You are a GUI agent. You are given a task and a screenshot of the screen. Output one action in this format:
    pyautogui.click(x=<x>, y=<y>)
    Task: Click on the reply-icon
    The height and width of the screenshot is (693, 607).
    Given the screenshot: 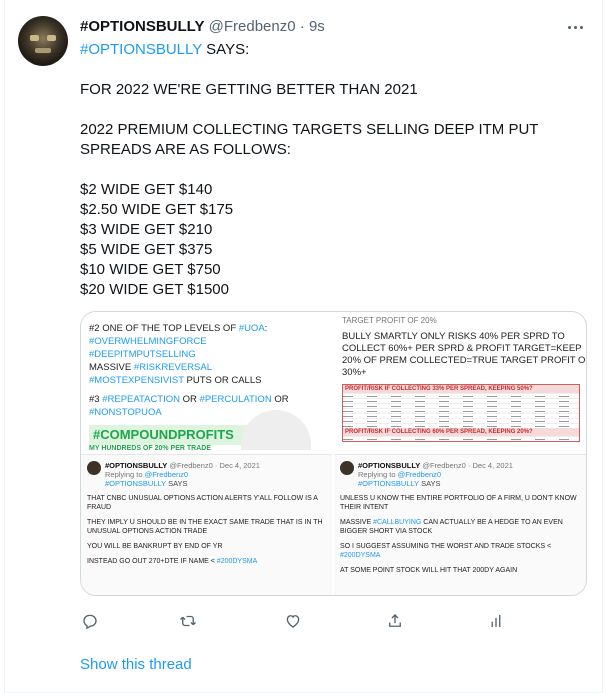 What is the action you would take?
    pyautogui.click(x=90, y=622)
    